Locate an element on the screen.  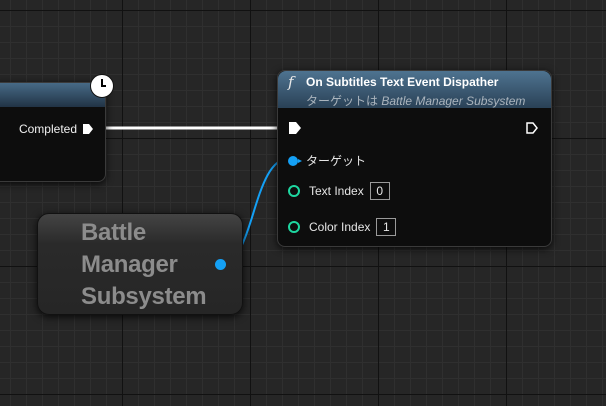
clock-icon is located at coordinates (102, 86).